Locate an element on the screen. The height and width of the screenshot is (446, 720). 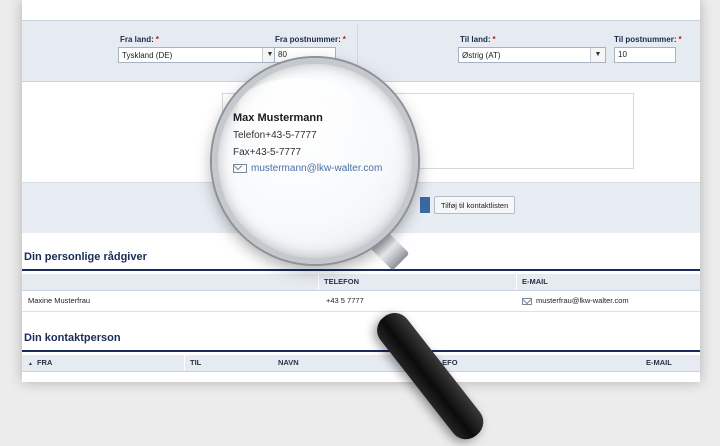
add-to-contacts-button: Tilføj til kontaktlisten is located at coordinates (475, 205).